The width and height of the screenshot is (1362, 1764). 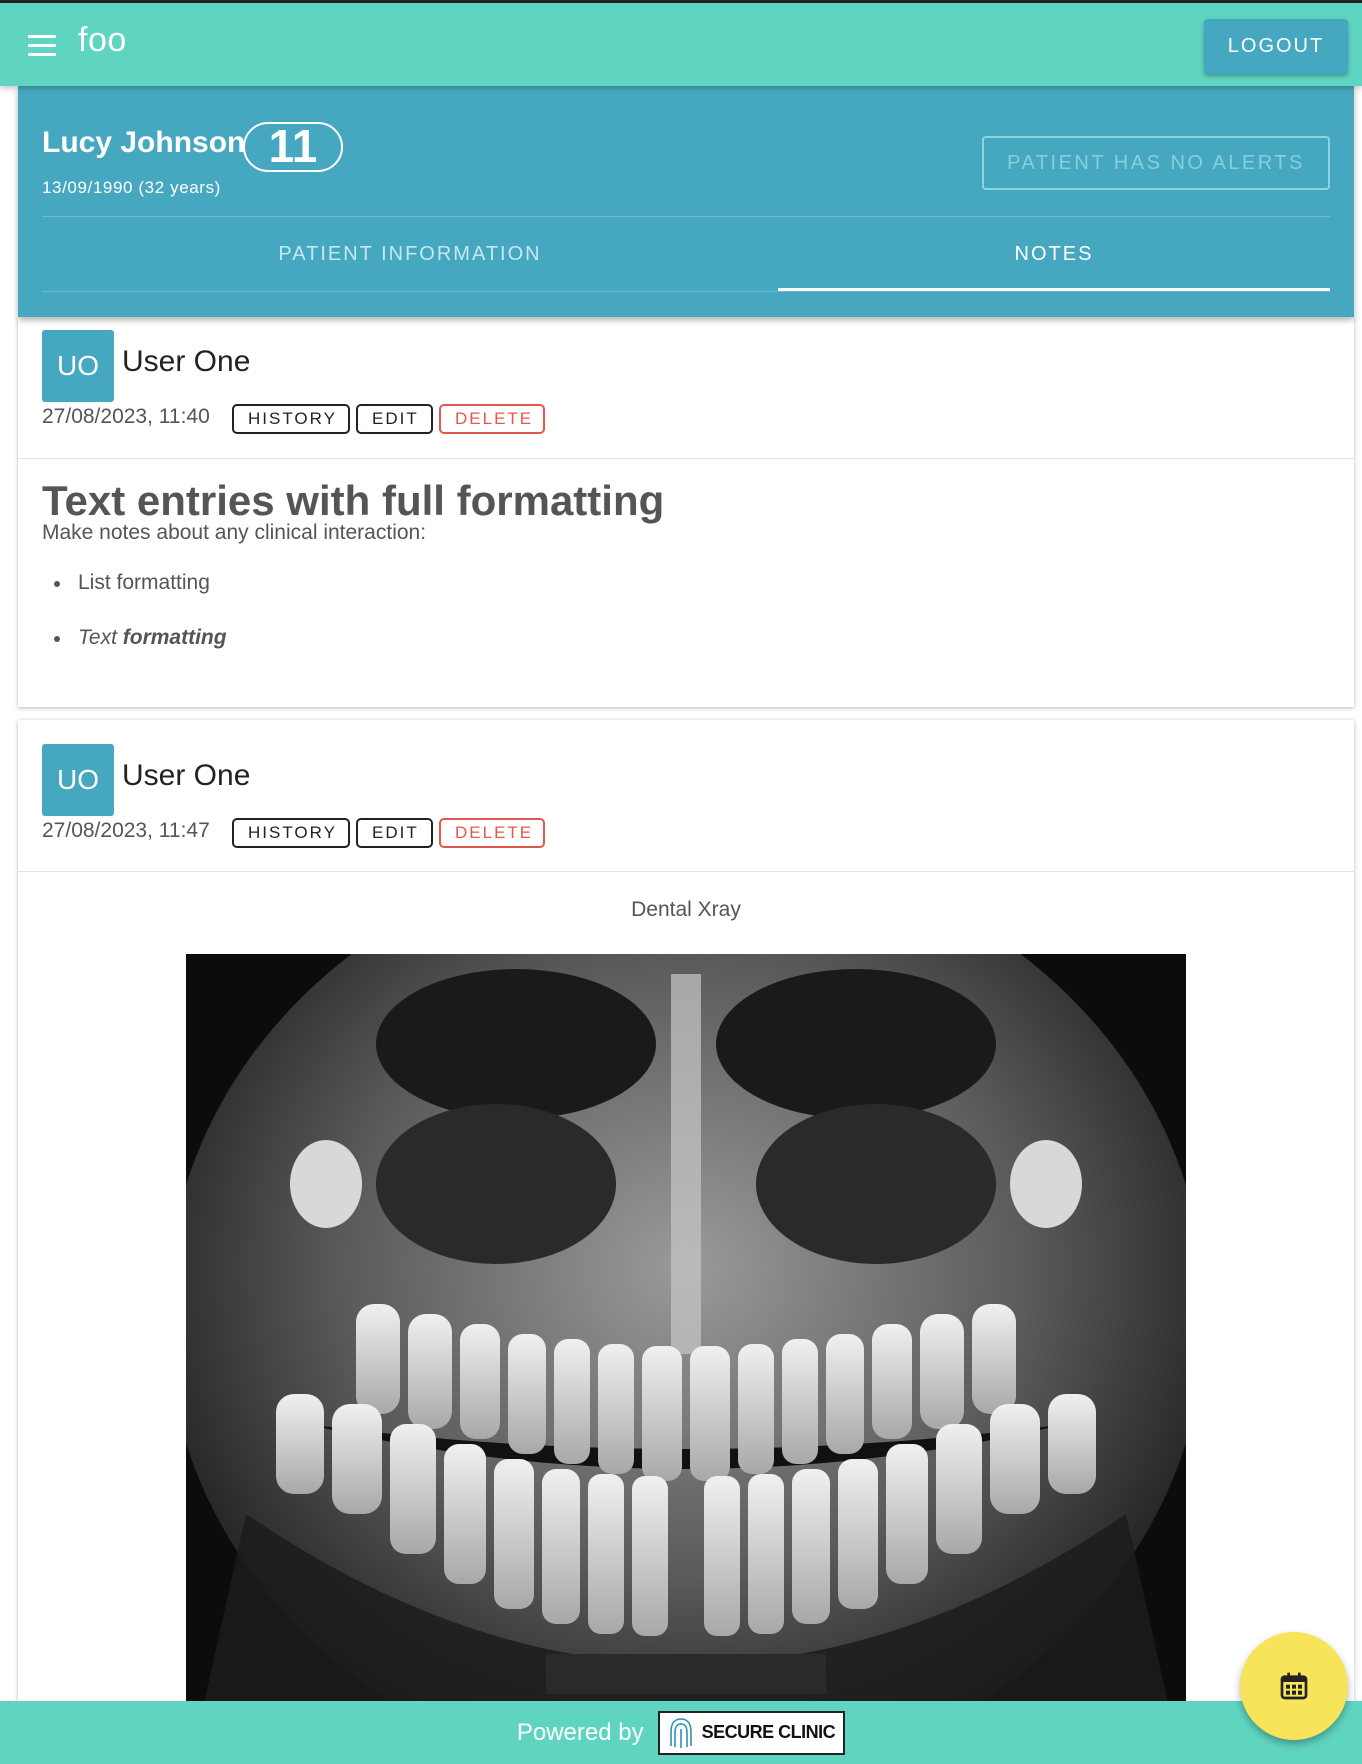 I want to click on patient-dob: 13/09/1990 (32 years), so click(x=131, y=187).